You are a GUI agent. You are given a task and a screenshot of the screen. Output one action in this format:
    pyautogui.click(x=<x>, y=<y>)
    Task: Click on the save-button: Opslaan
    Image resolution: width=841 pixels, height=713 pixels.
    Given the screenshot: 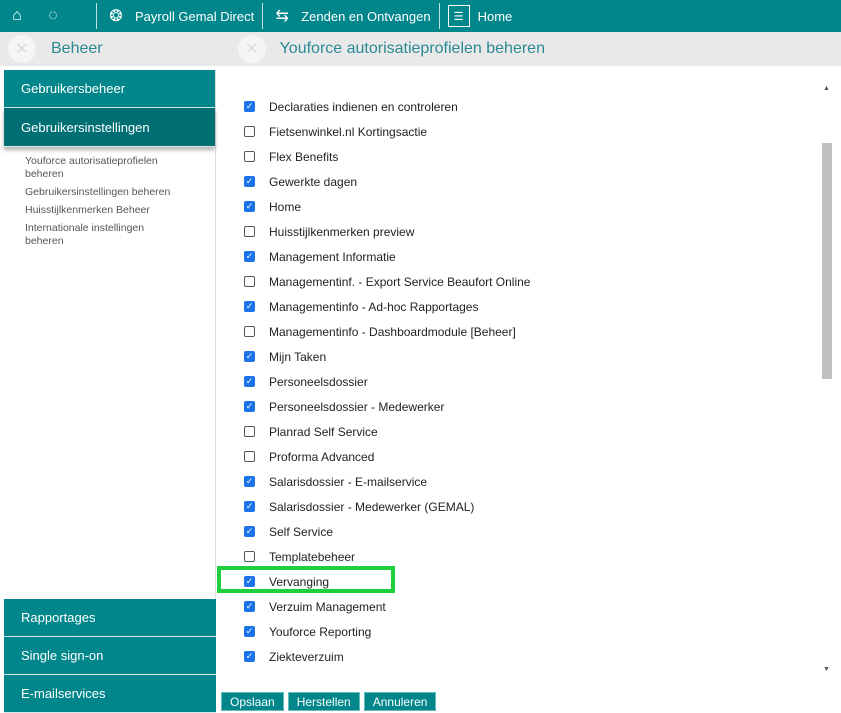 What is the action you would take?
    pyautogui.click(x=252, y=701)
    